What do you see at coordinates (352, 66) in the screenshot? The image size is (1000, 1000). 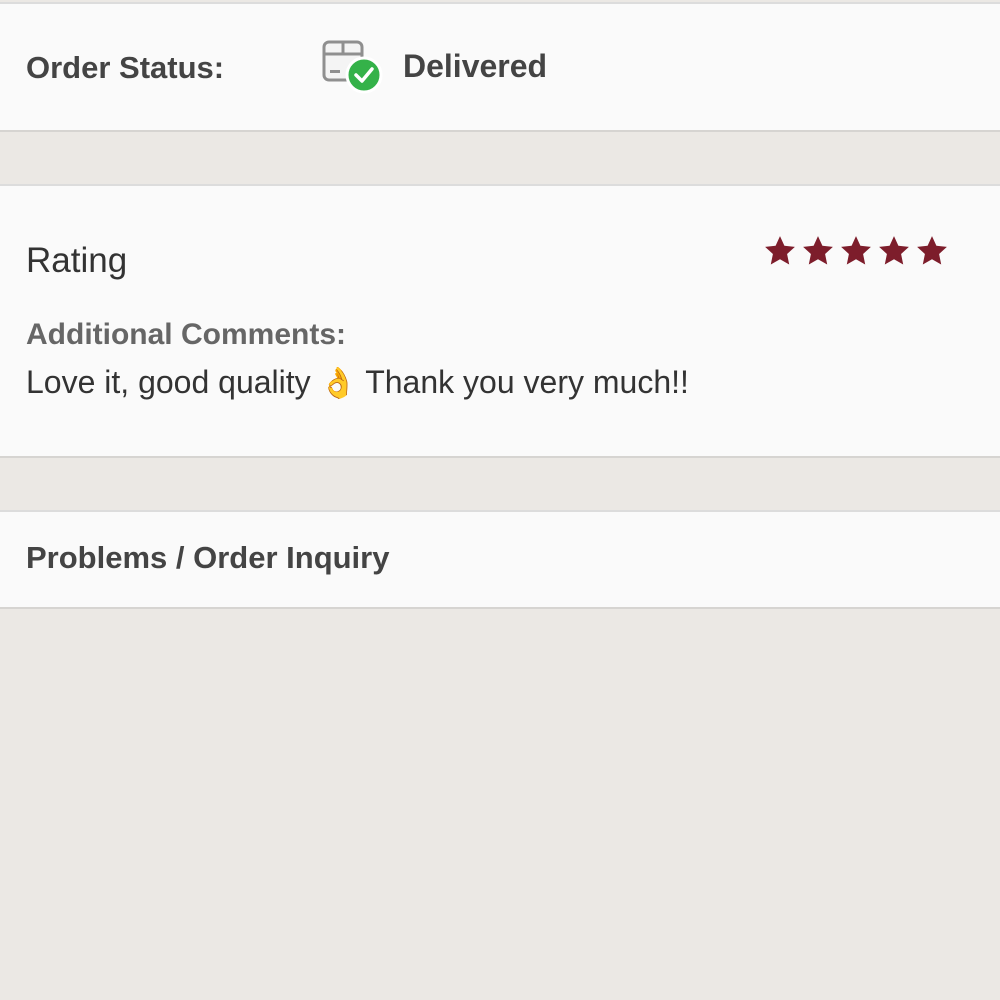 I see `package-delivered-icon` at bounding box center [352, 66].